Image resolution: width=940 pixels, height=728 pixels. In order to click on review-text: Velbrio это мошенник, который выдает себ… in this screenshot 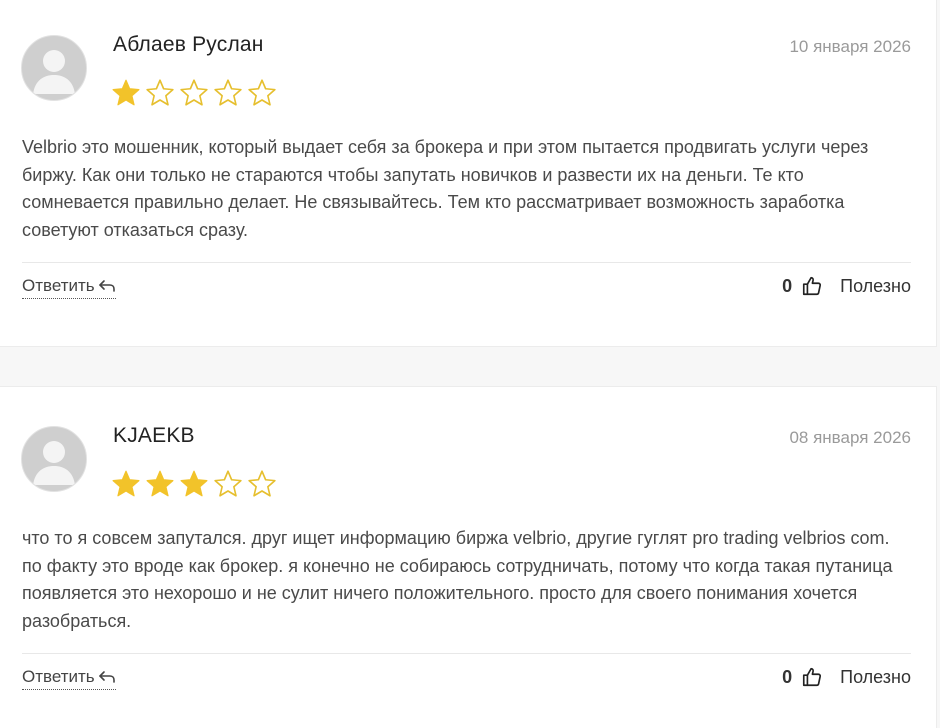, I will do `click(445, 188)`.